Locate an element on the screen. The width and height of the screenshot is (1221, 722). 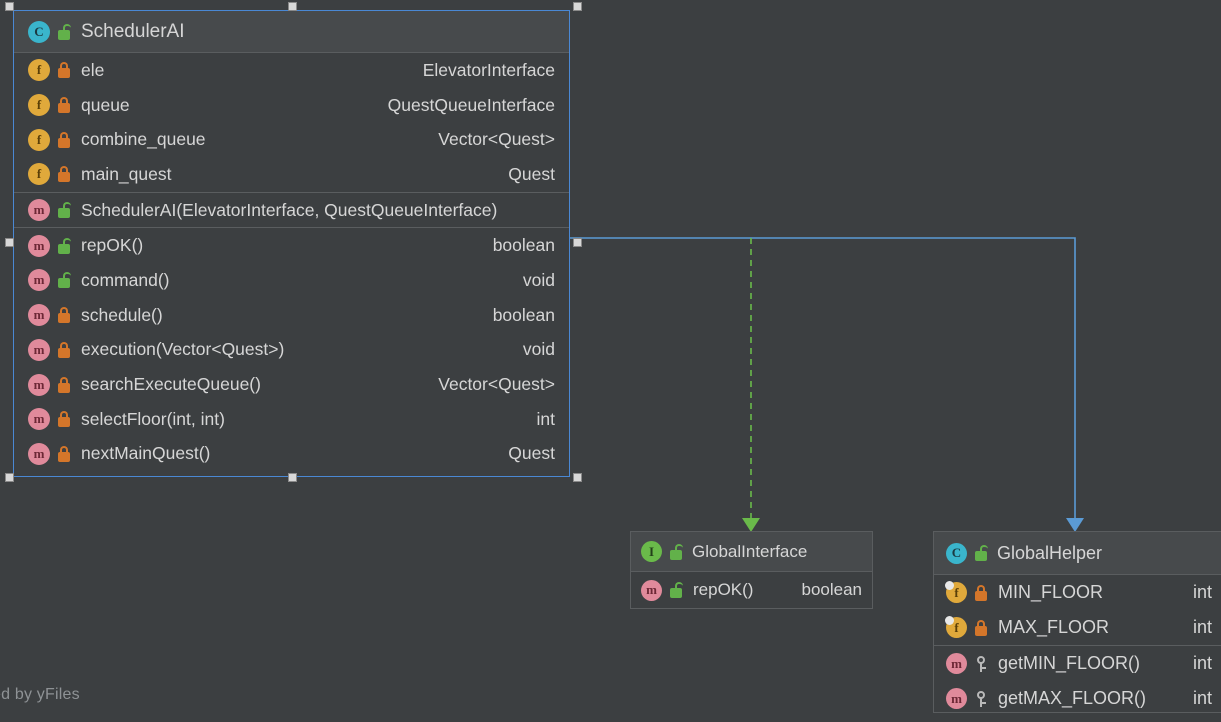
selection-handle-s is located at coordinates (292, 477).